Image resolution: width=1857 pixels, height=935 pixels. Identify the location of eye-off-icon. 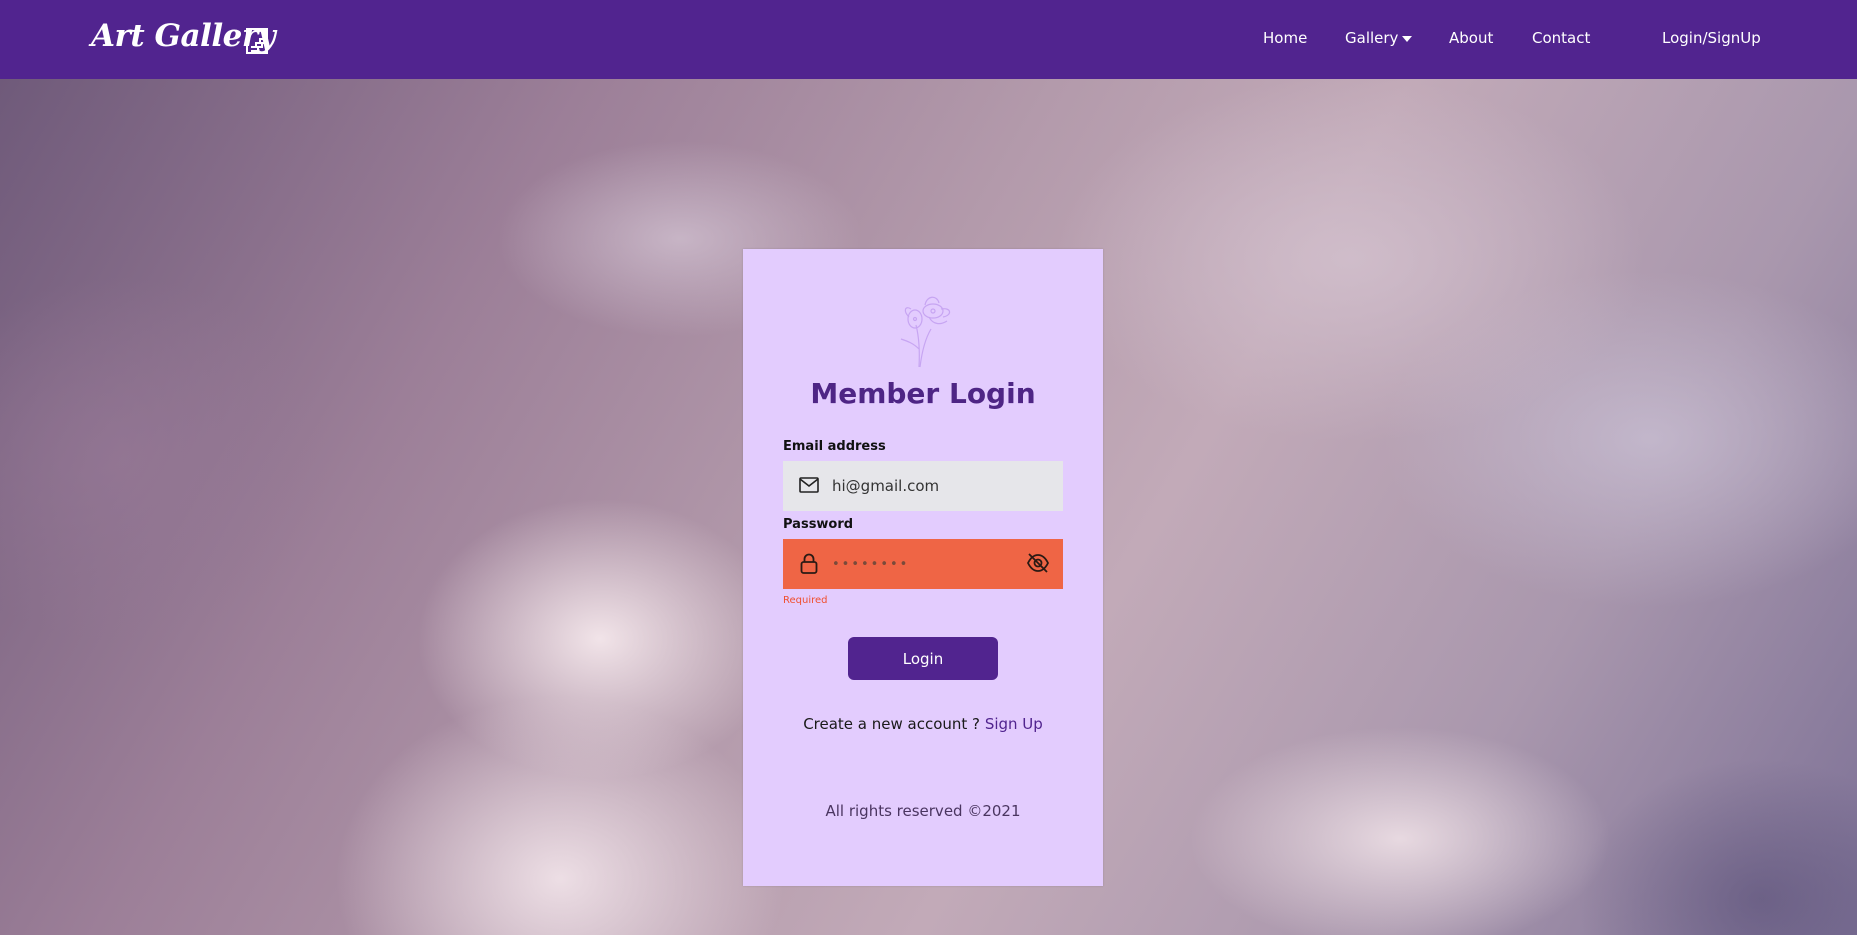
(1038, 563).